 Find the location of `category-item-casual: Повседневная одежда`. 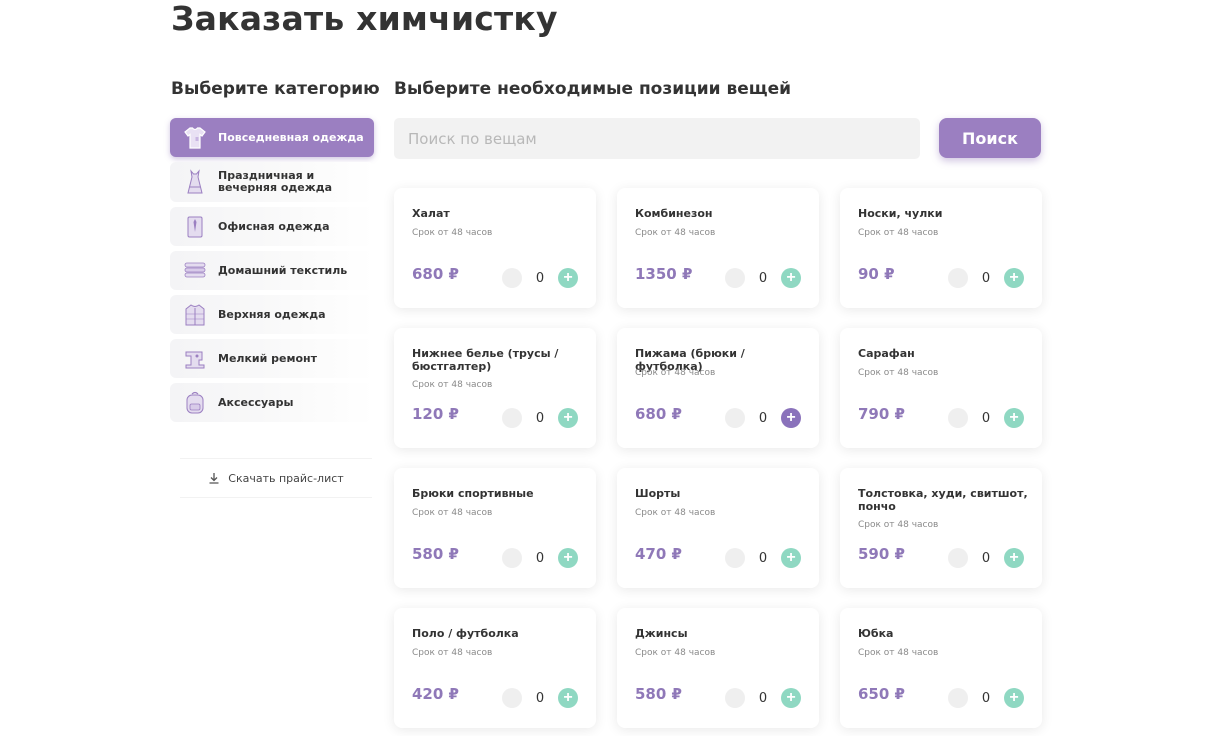

category-item-casual: Повседневная одежда is located at coordinates (272, 137).